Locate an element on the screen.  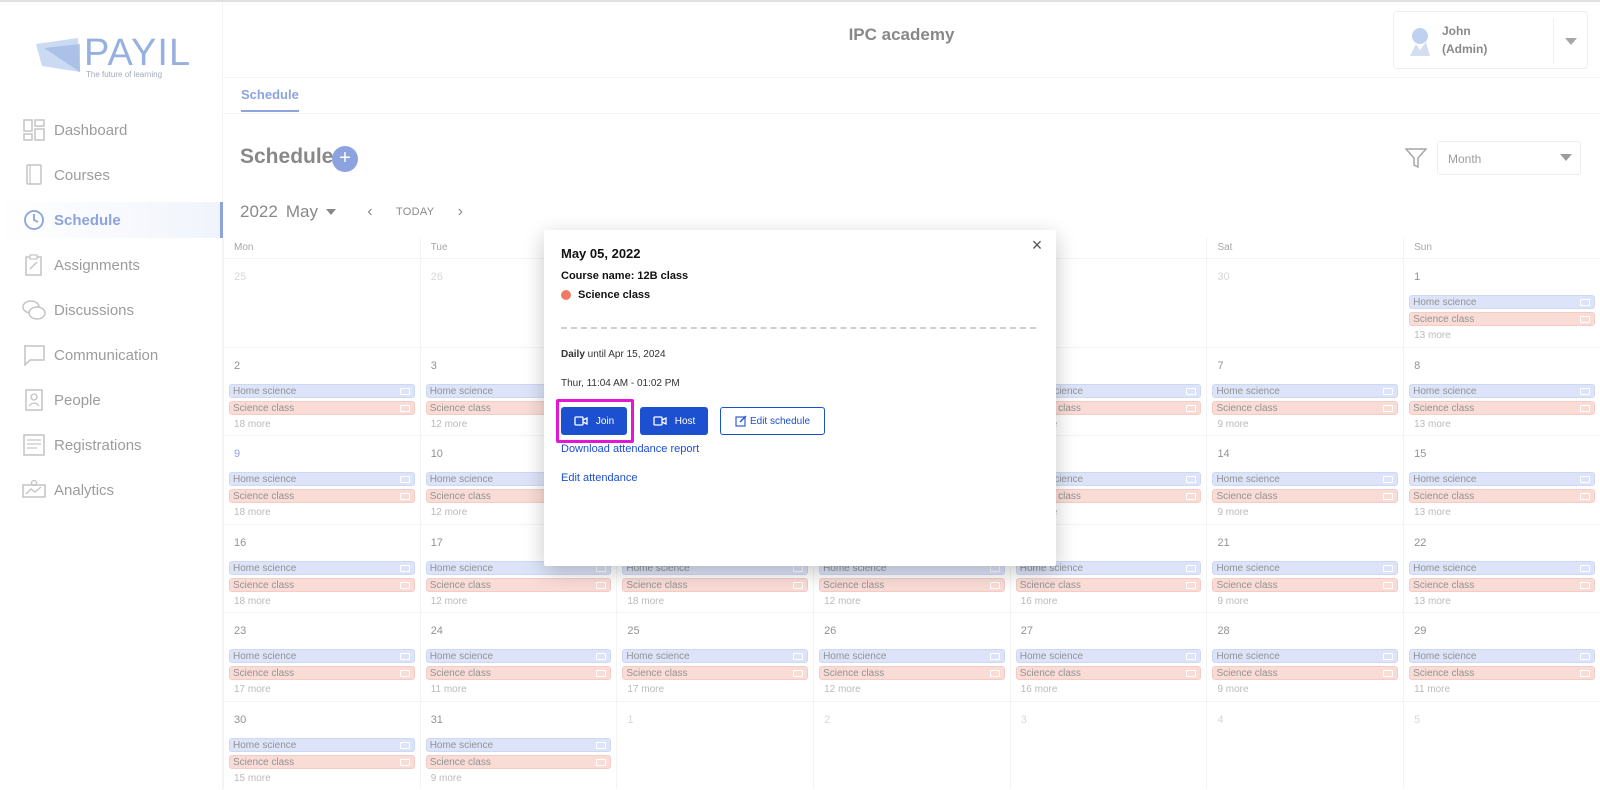
recurrence-until: until Apr 15, 2024 is located at coordinates (625, 354).